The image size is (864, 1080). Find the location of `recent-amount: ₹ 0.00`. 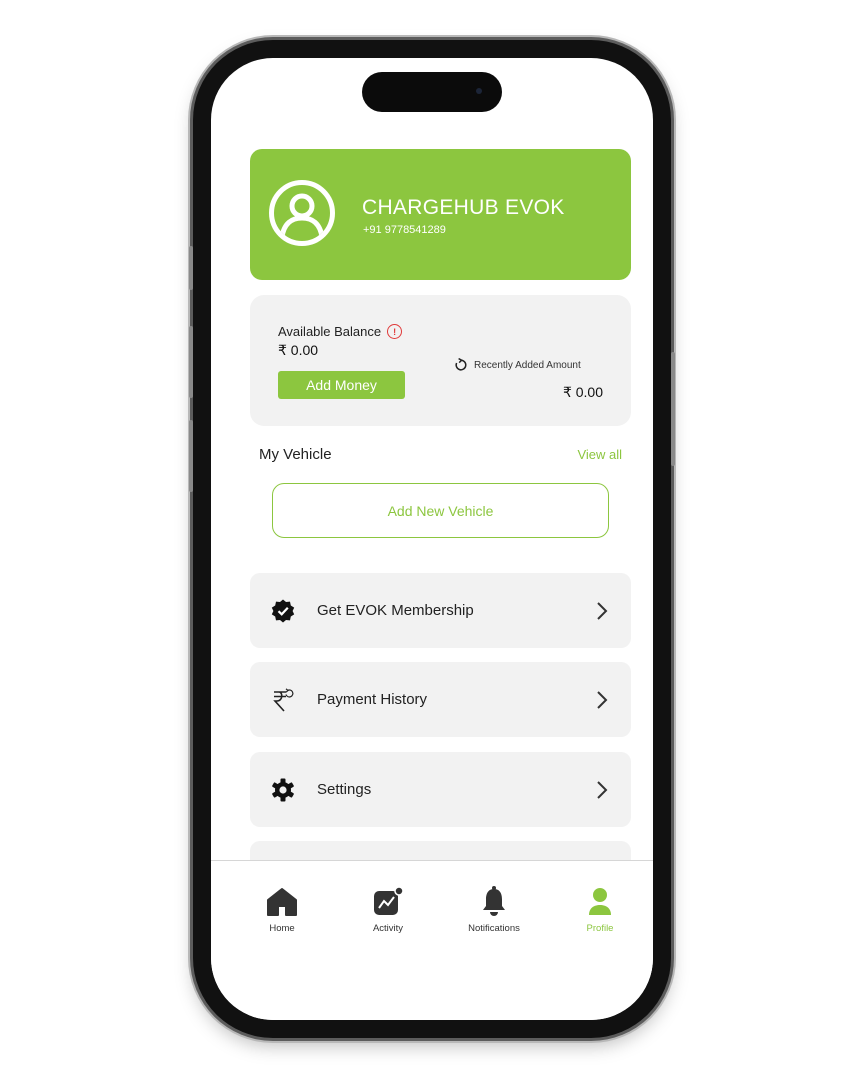

recent-amount: ₹ 0.00 is located at coordinates (582, 392).